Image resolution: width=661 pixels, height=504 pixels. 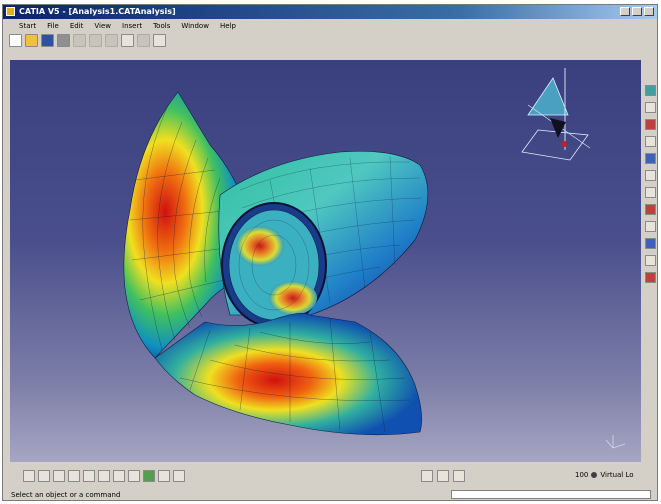 I want to click on render-icon, so click(x=149, y=476).